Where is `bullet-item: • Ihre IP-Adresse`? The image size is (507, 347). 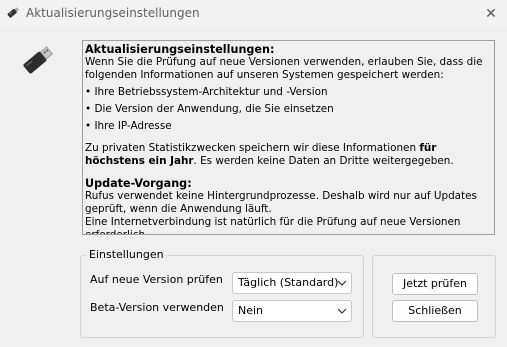
bullet-item: • Ihre IP-Adresse is located at coordinates (128, 126).